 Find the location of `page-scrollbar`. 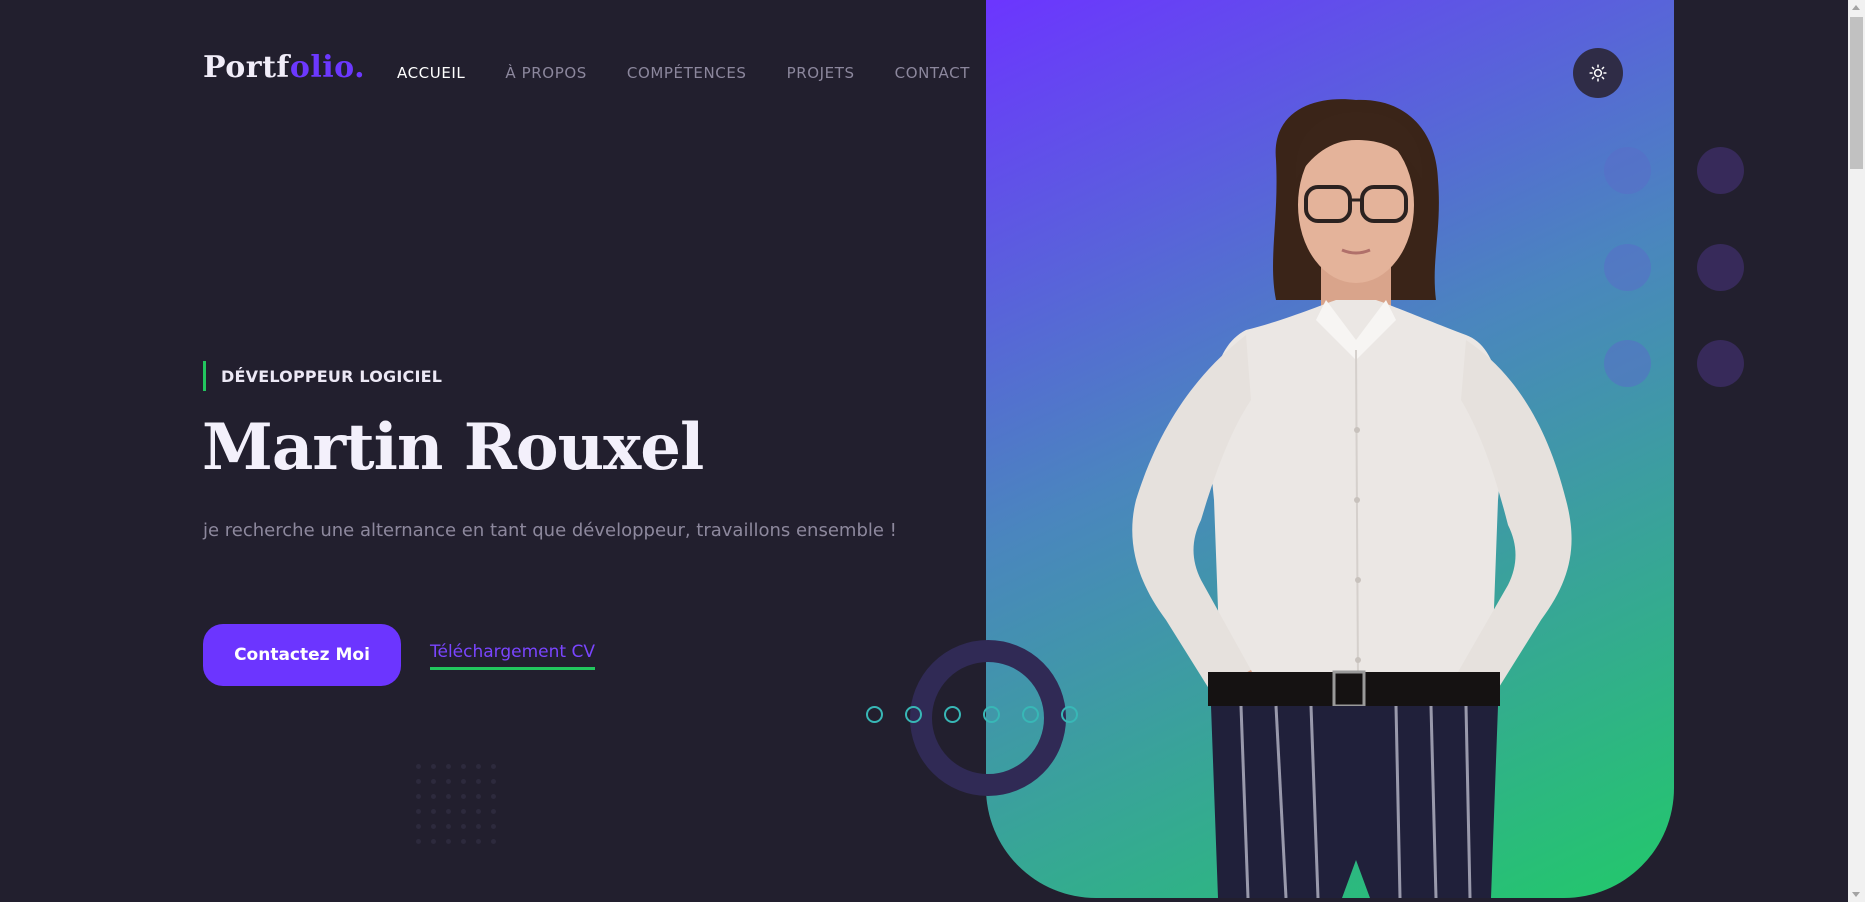

page-scrollbar is located at coordinates (1856, 451).